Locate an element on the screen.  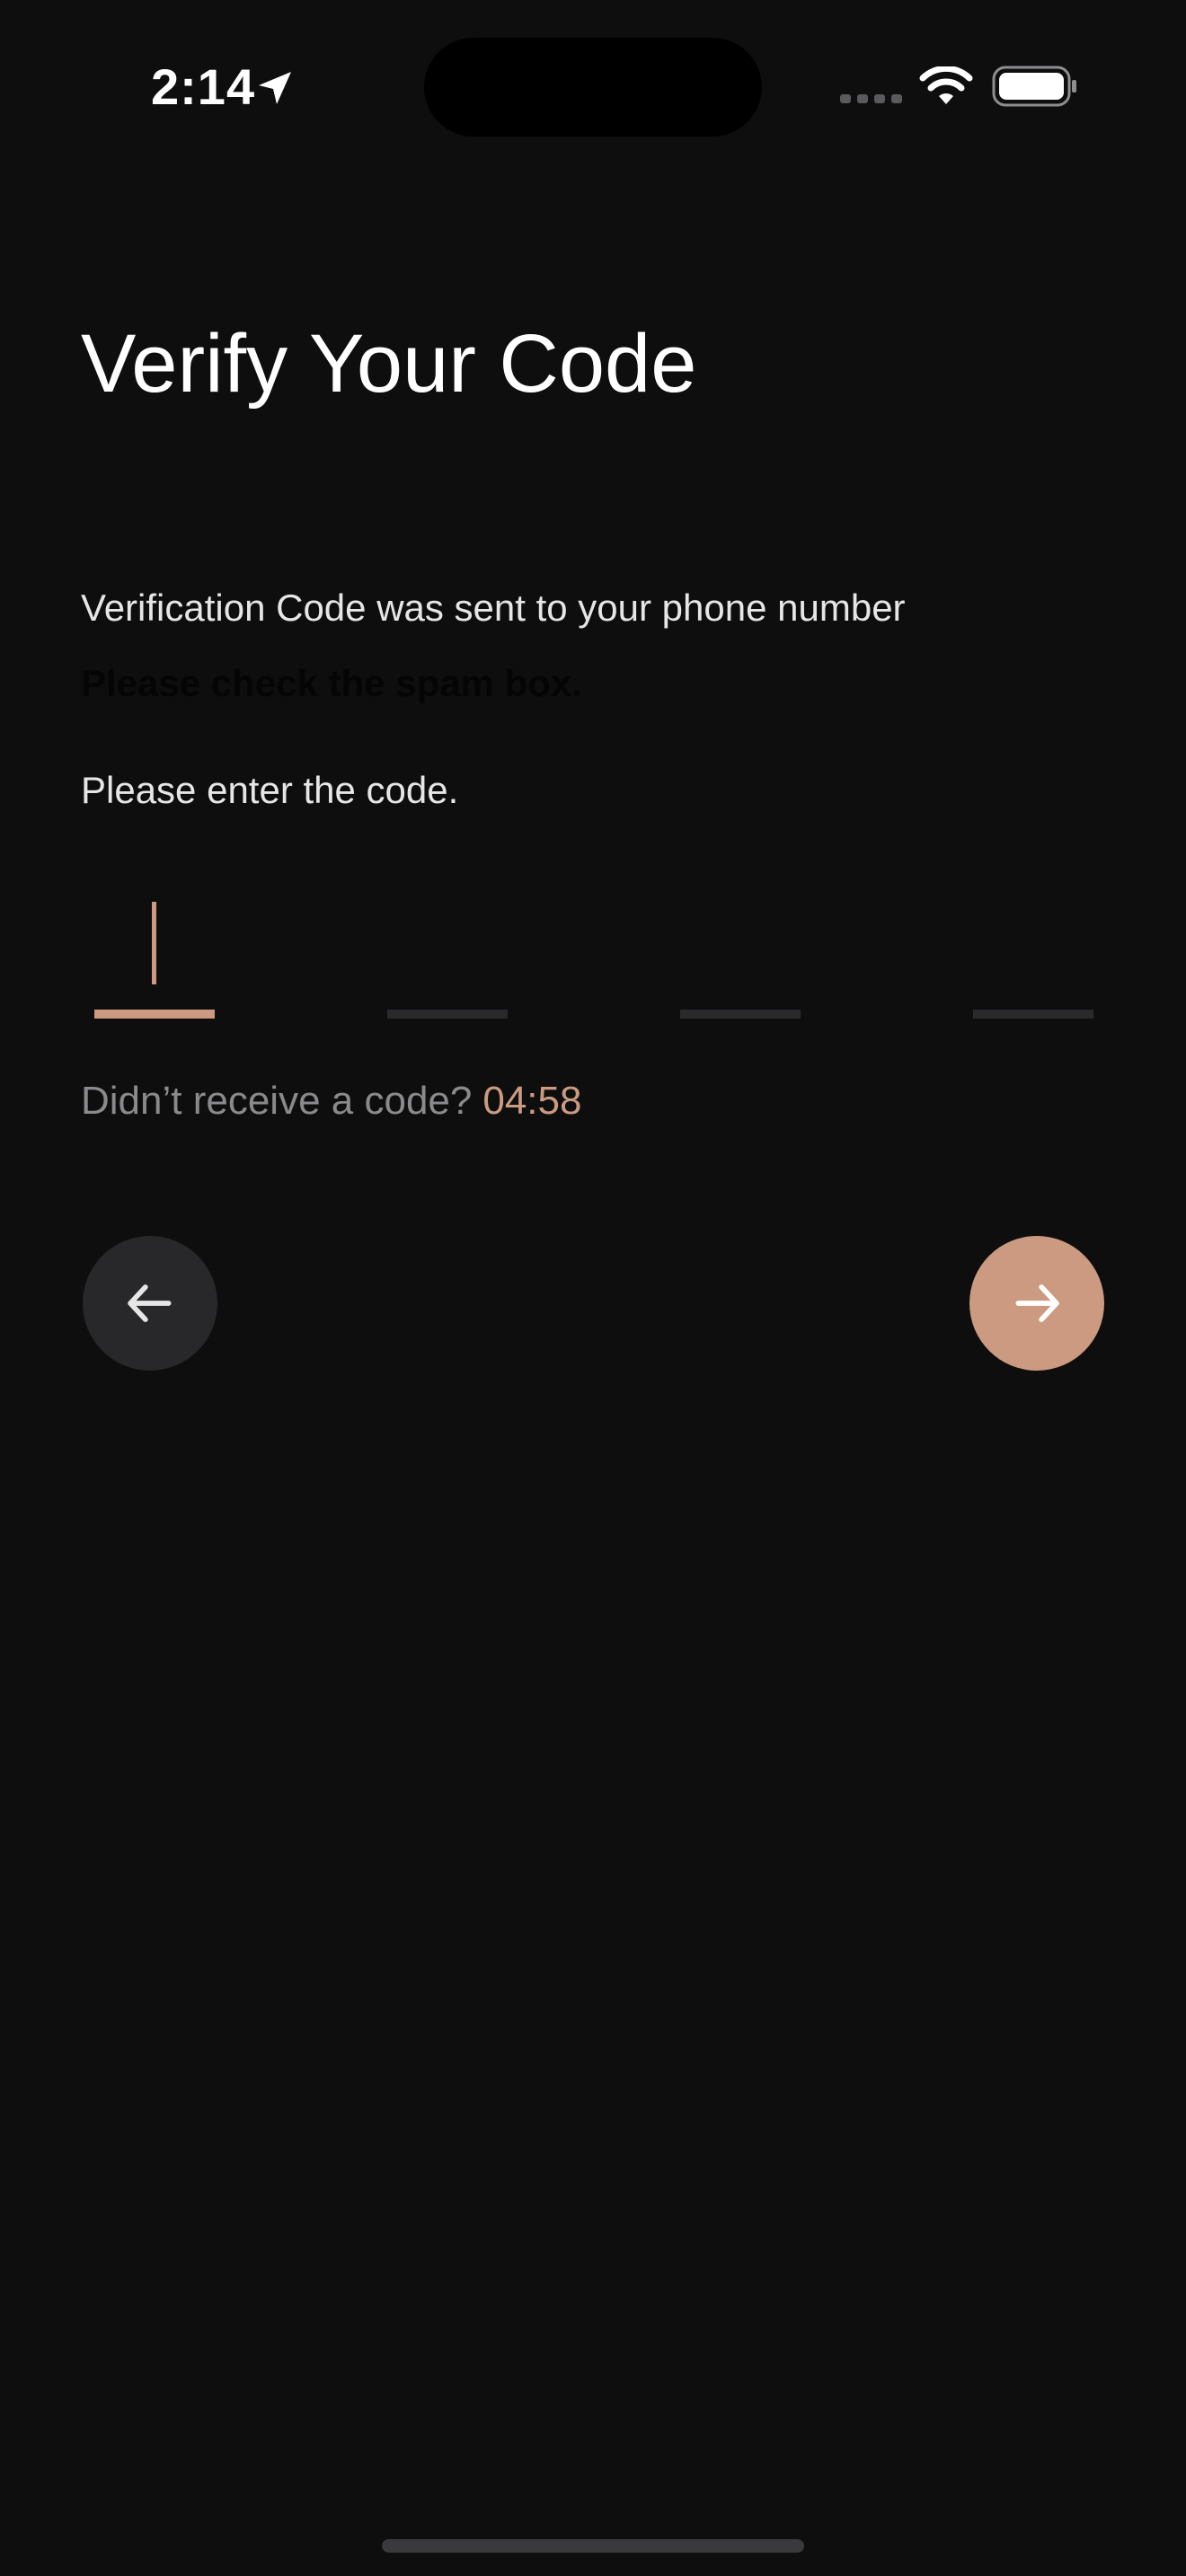
back-button is located at coordinates (150, 1303).